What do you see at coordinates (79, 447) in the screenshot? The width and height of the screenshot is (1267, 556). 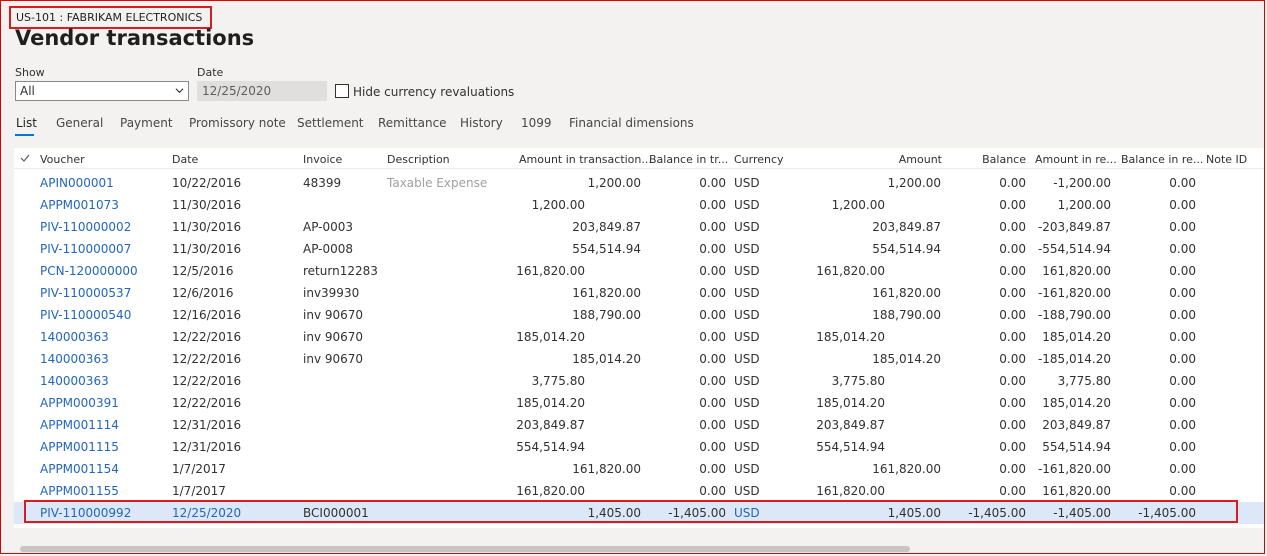 I see `voucher-link: APPM001115` at bounding box center [79, 447].